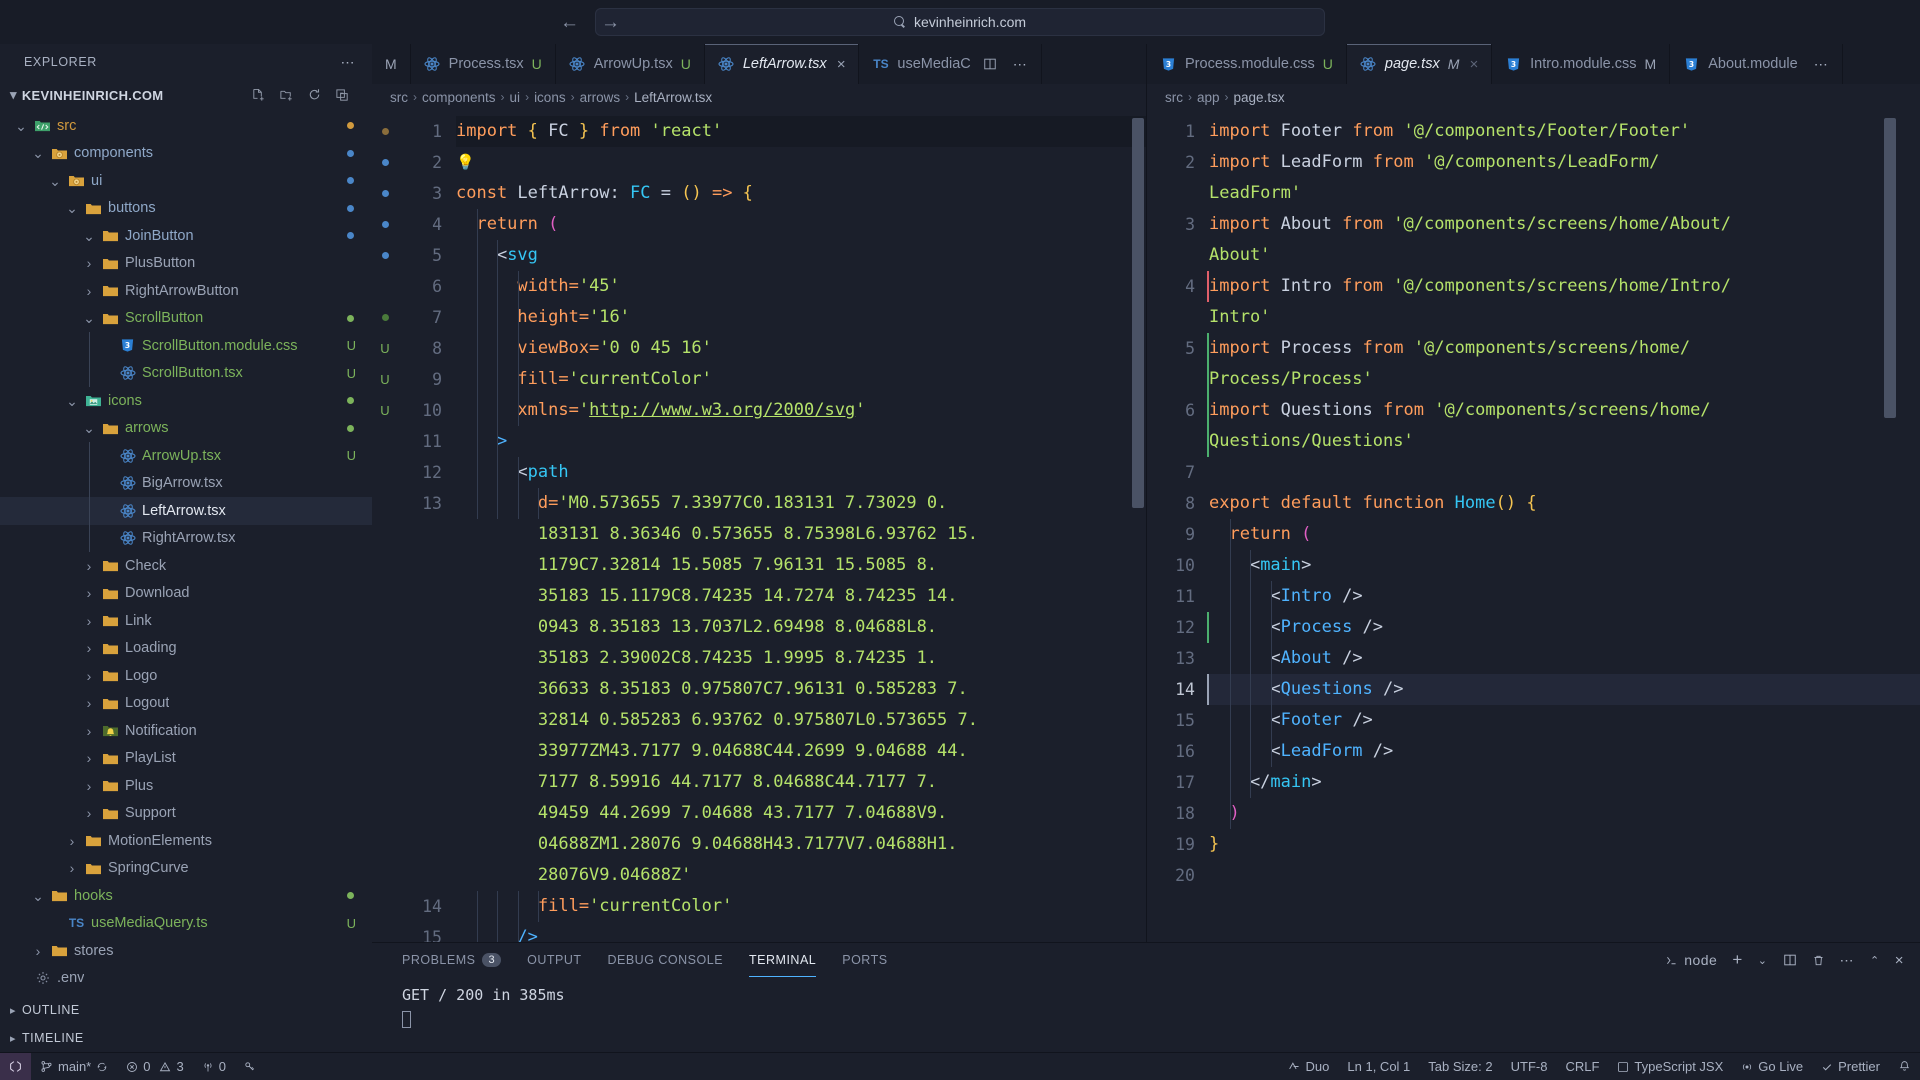 The height and width of the screenshot is (1080, 1920). I want to click on panel-more-icon: ⋯, so click(1848, 960).